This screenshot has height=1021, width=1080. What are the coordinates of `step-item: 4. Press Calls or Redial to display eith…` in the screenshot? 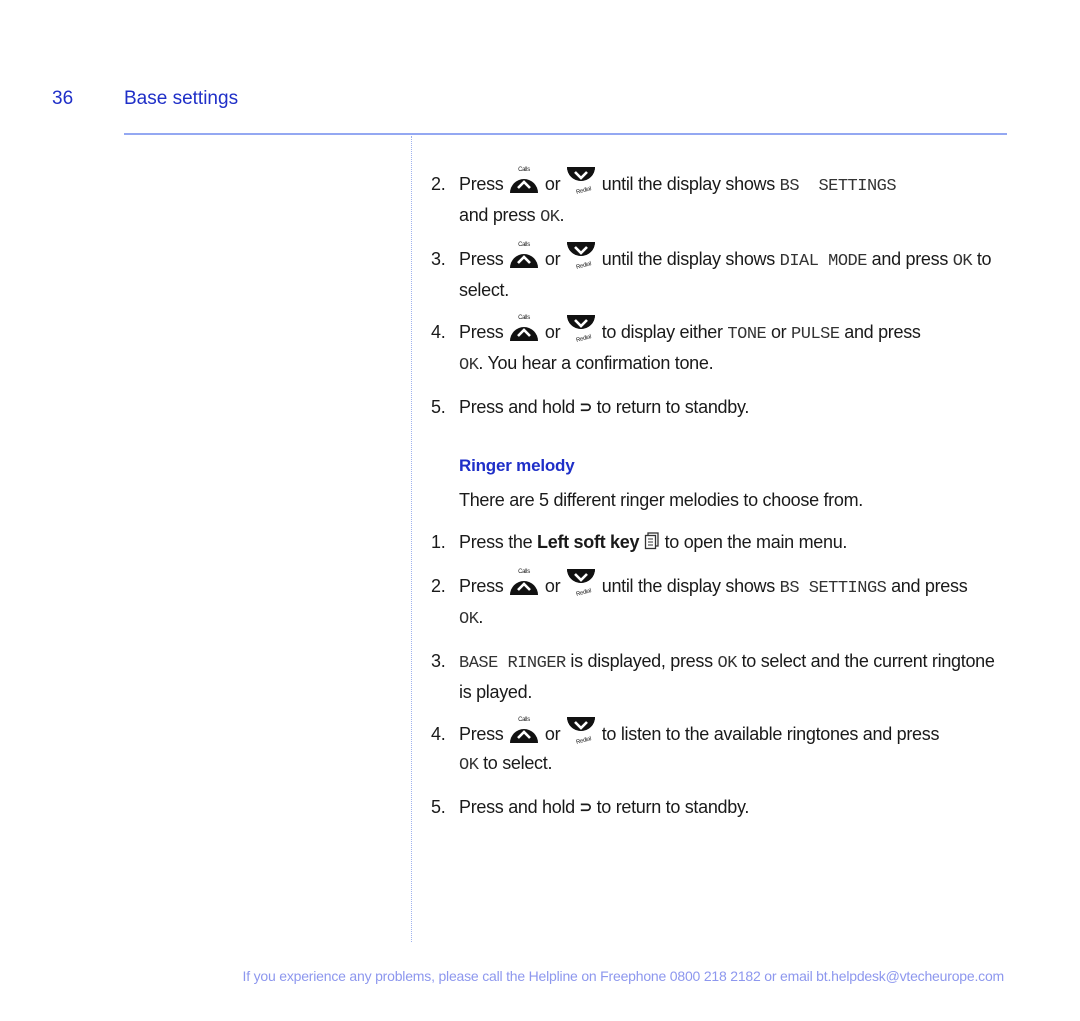 It's located at (721, 347).